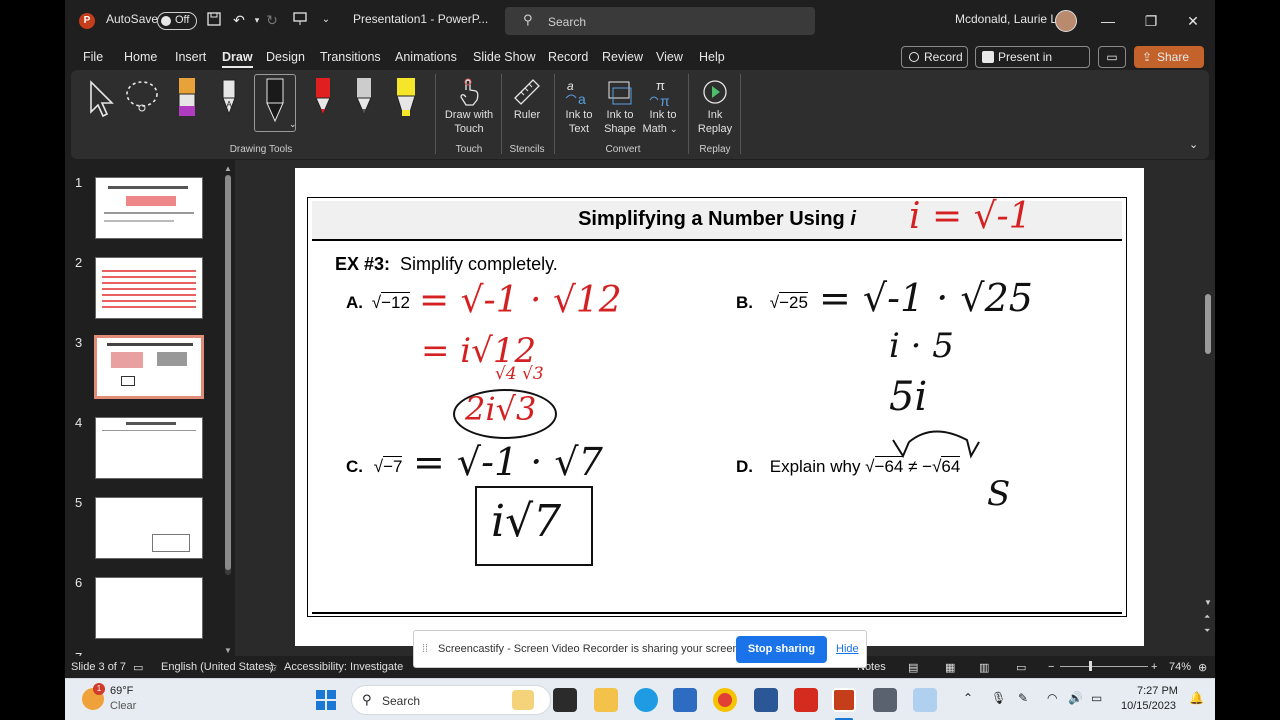 This screenshot has width=1280, height=720. What do you see at coordinates (187, 99) in the screenshot?
I see `pen-orange` at bounding box center [187, 99].